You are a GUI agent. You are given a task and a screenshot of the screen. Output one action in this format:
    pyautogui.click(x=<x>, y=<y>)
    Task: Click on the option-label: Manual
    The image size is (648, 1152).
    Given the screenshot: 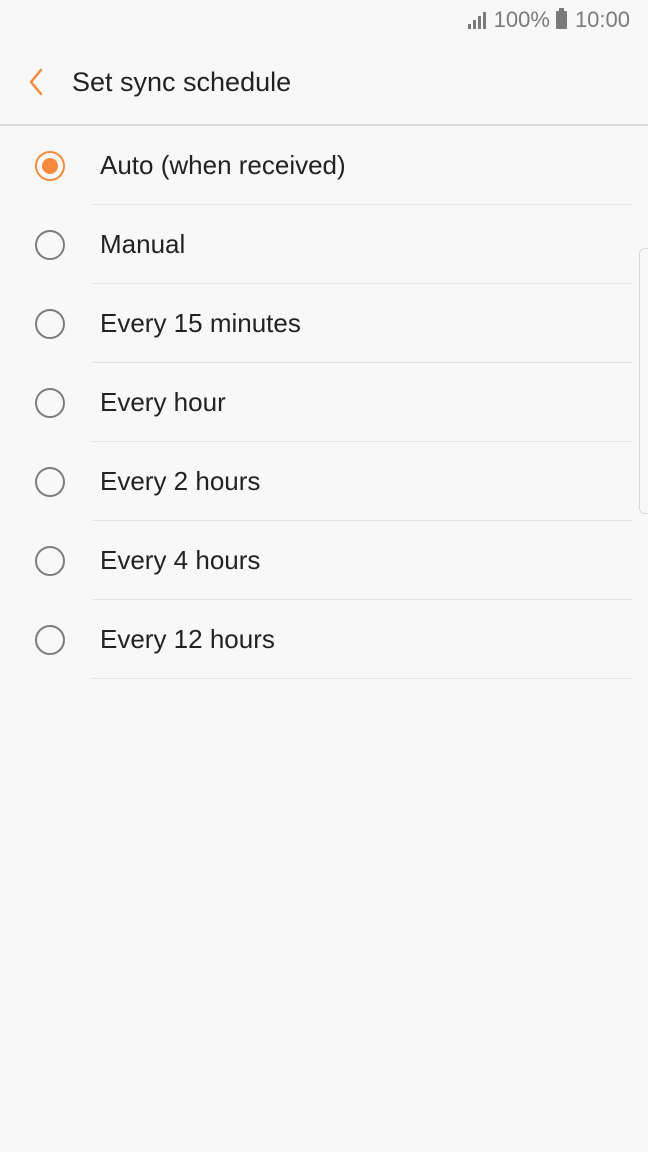 What is the action you would take?
    pyautogui.click(x=143, y=244)
    